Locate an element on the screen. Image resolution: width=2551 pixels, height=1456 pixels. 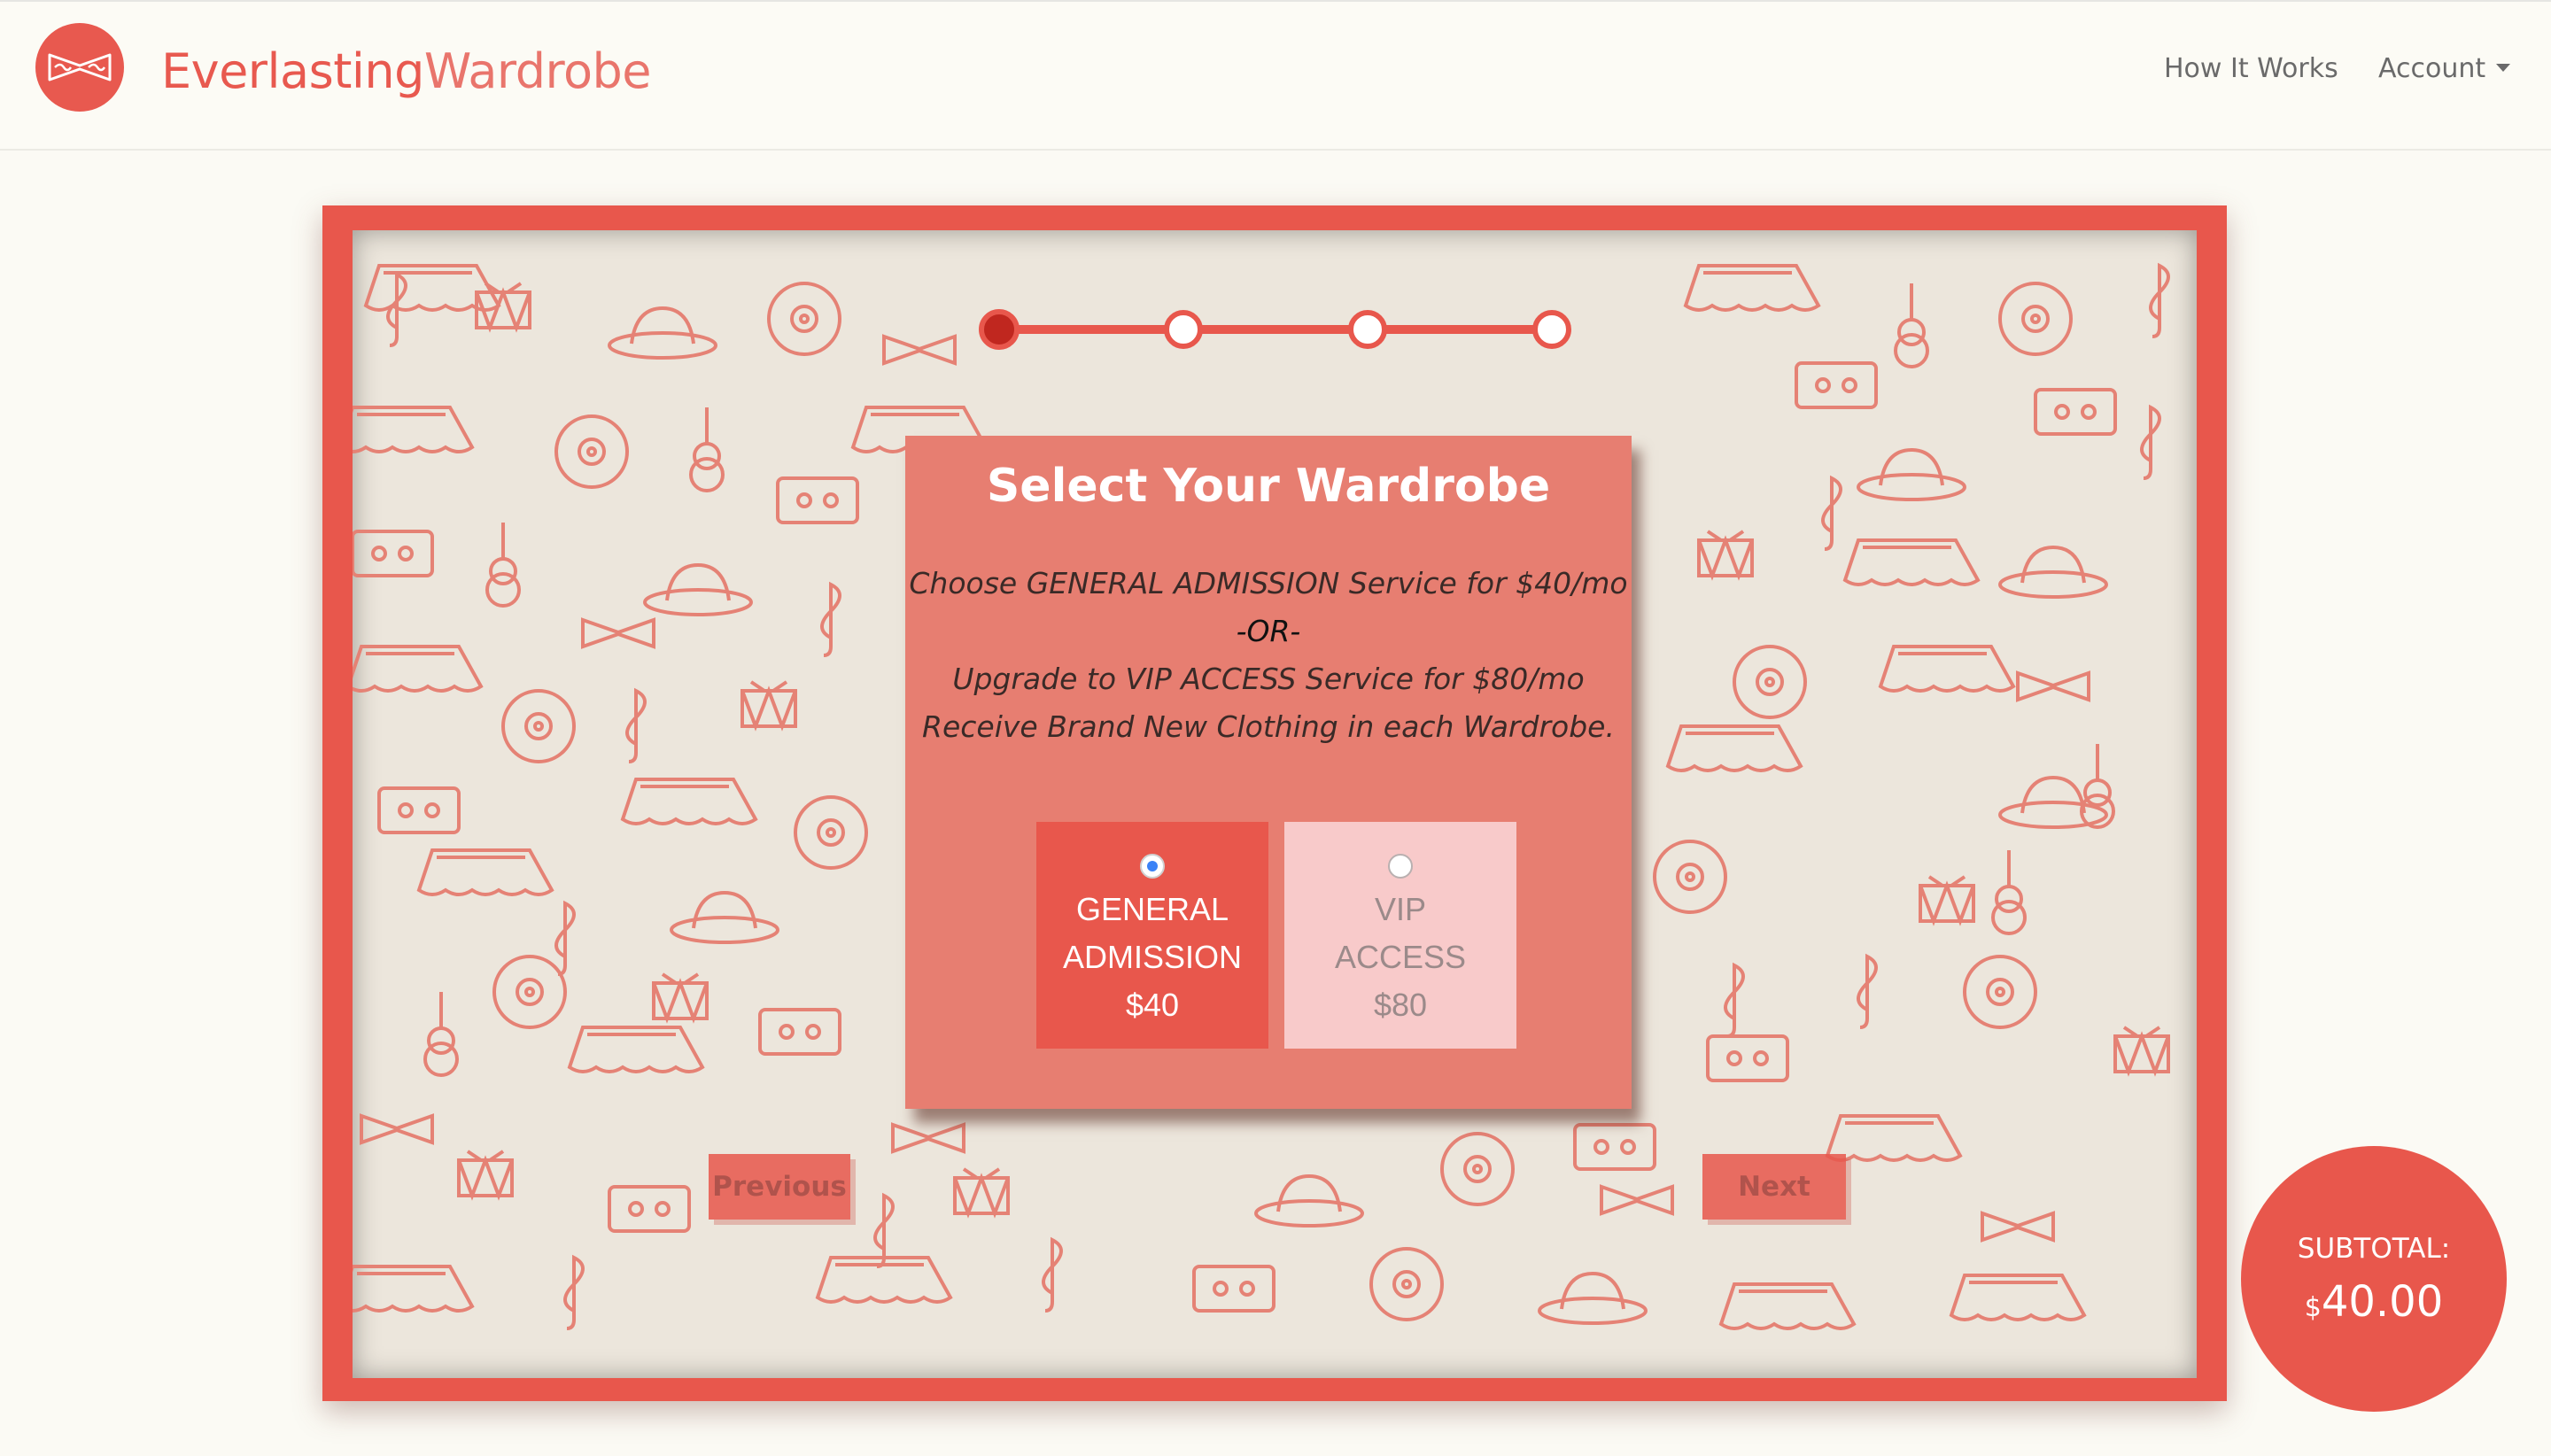
option-general-price: $40 is located at coordinates (1152, 1005).